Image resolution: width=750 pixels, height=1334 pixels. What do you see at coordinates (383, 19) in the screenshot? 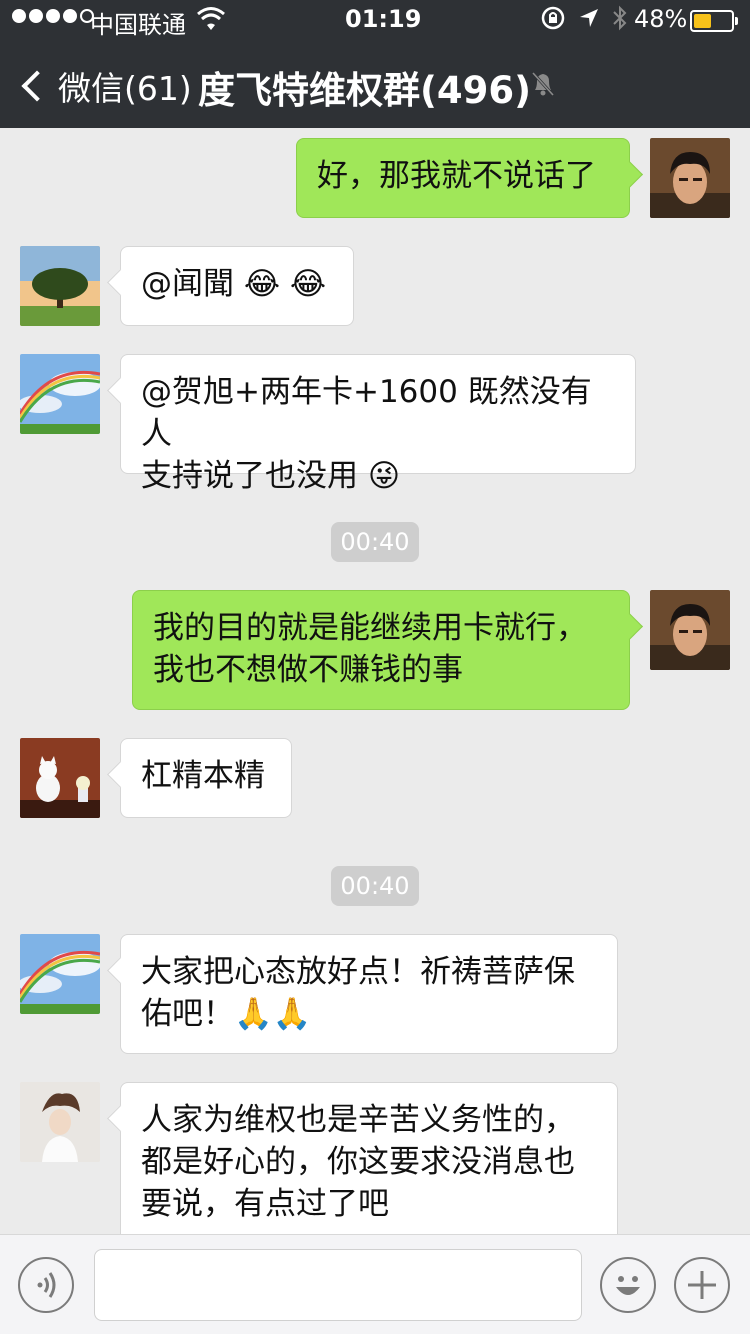
I see `clock: 01:19` at bounding box center [383, 19].